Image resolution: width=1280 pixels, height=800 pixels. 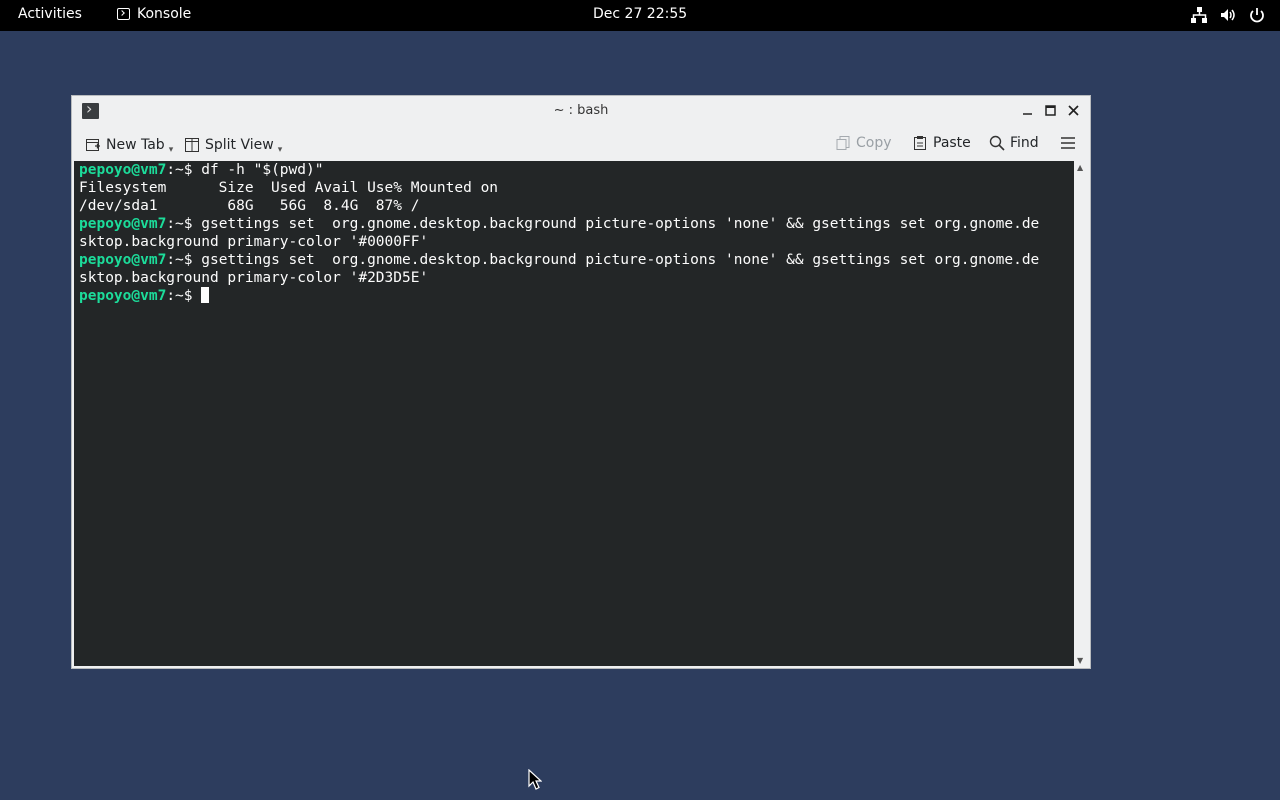 I want to click on mouse-pointer-icon, so click(x=535, y=779).